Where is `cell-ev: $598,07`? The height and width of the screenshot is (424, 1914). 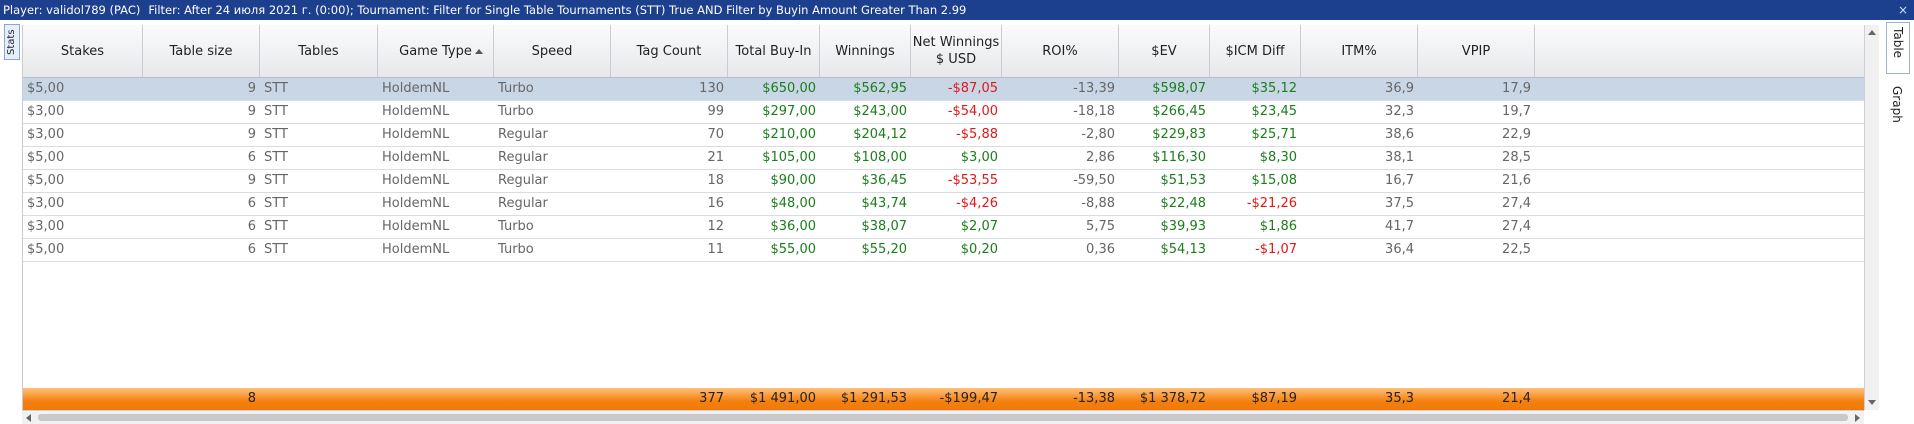 cell-ev: $598,07 is located at coordinates (1179, 88).